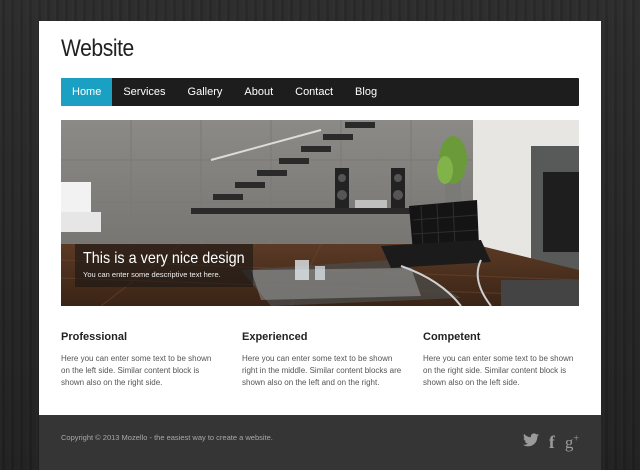 Image resolution: width=640 pixels, height=470 pixels. What do you see at coordinates (572, 443) in the screenshot?
I see `google-plus-icon: g+` at bounding box center [572, 443].